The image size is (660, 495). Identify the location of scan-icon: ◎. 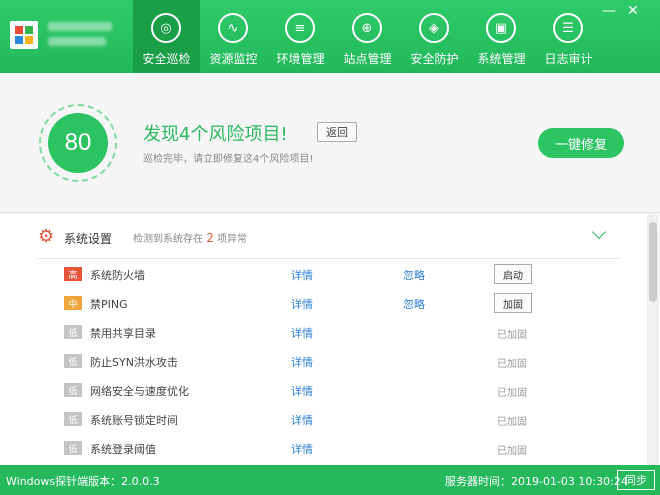
(166, 28).